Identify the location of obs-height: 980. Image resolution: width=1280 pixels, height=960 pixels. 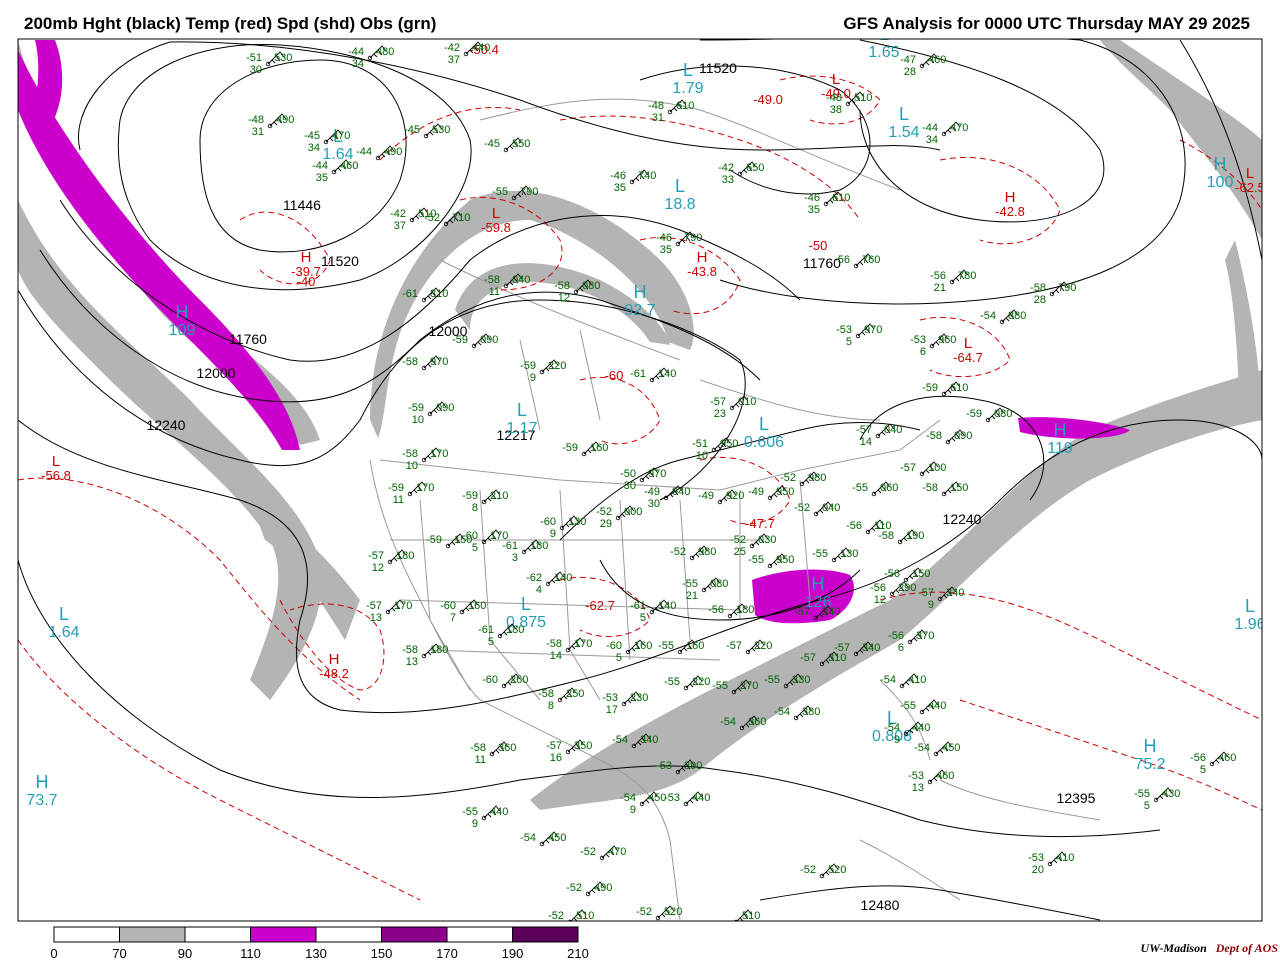
(817, 478).